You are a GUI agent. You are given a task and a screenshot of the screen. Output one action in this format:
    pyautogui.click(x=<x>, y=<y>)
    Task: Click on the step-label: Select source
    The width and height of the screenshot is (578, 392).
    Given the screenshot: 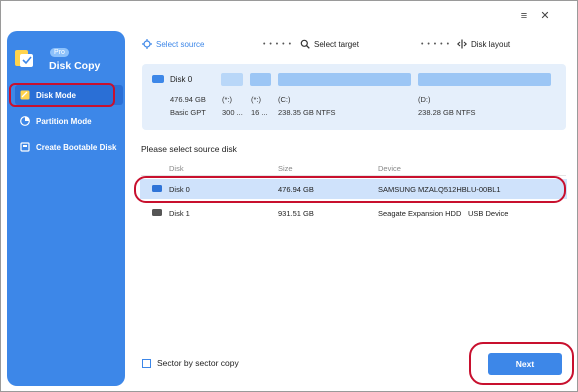 What is the action you would take?
    pyautogui.click(x=180, y=44)
    